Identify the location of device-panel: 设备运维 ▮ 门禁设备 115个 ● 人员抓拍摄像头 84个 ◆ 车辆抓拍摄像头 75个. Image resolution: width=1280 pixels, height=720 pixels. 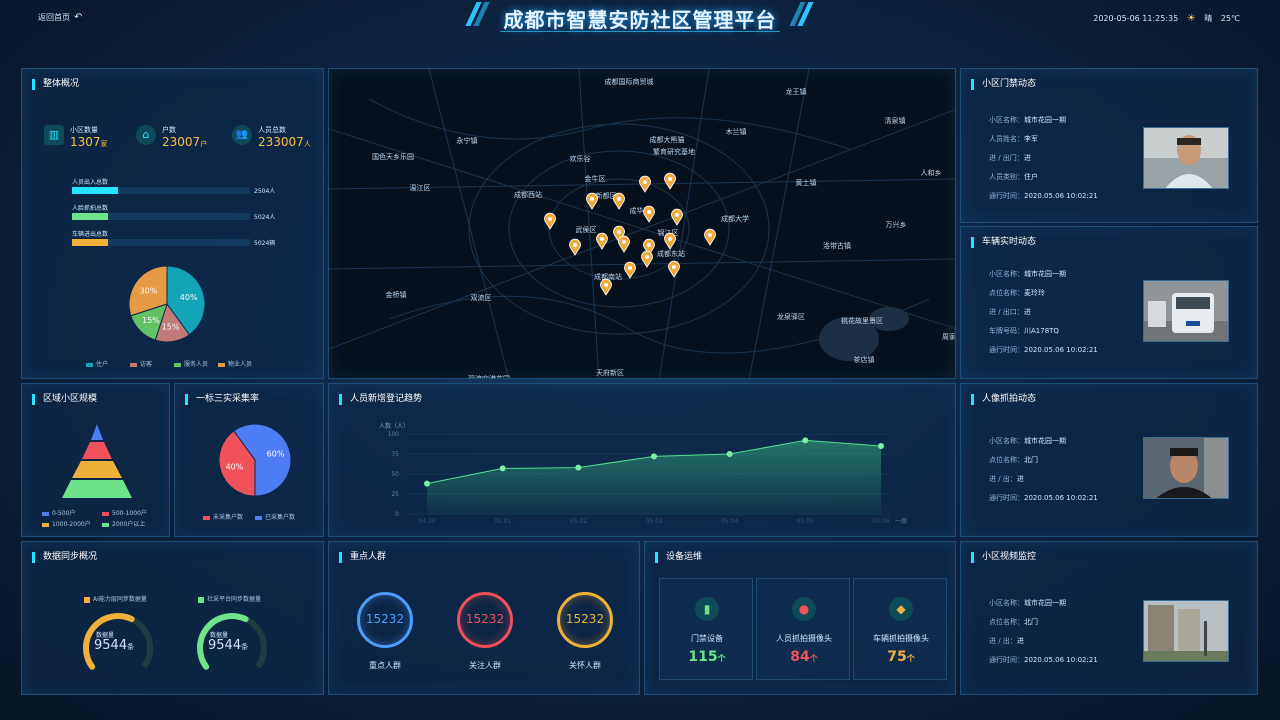
(800, 618).